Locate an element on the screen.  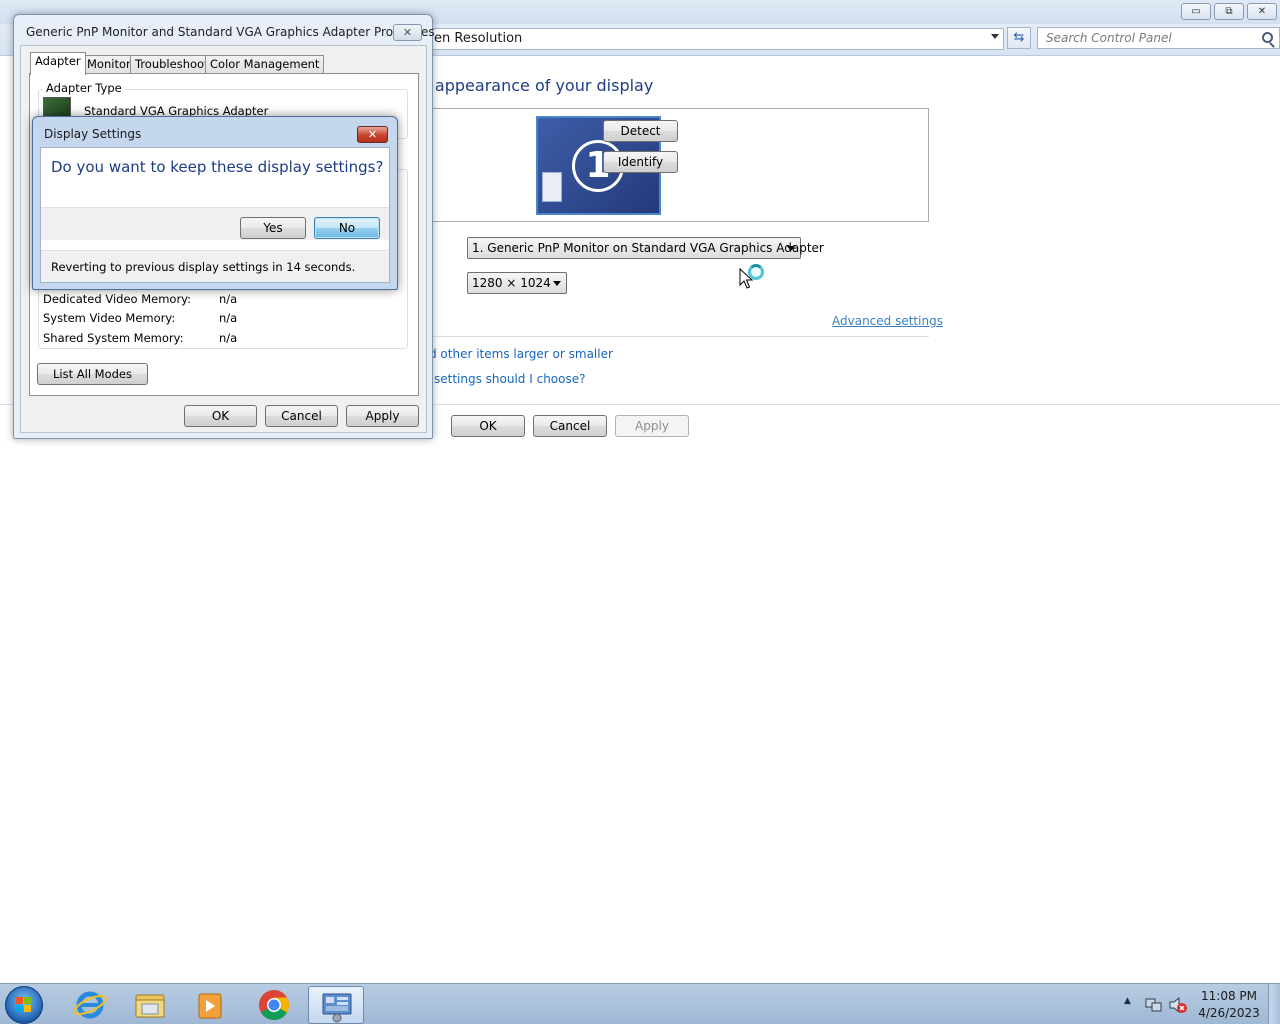
close-window-button: ✕ is located at coordinates (1262, 11).